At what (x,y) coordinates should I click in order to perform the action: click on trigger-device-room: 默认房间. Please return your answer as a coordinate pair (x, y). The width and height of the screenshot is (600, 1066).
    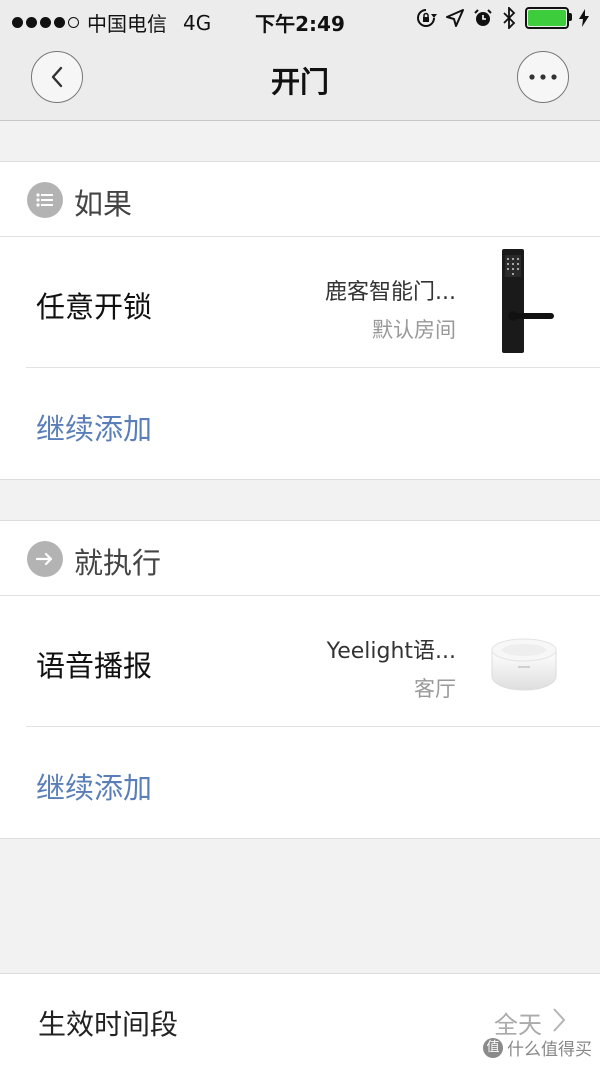
    Looking at the image, I should click on (414, 330).